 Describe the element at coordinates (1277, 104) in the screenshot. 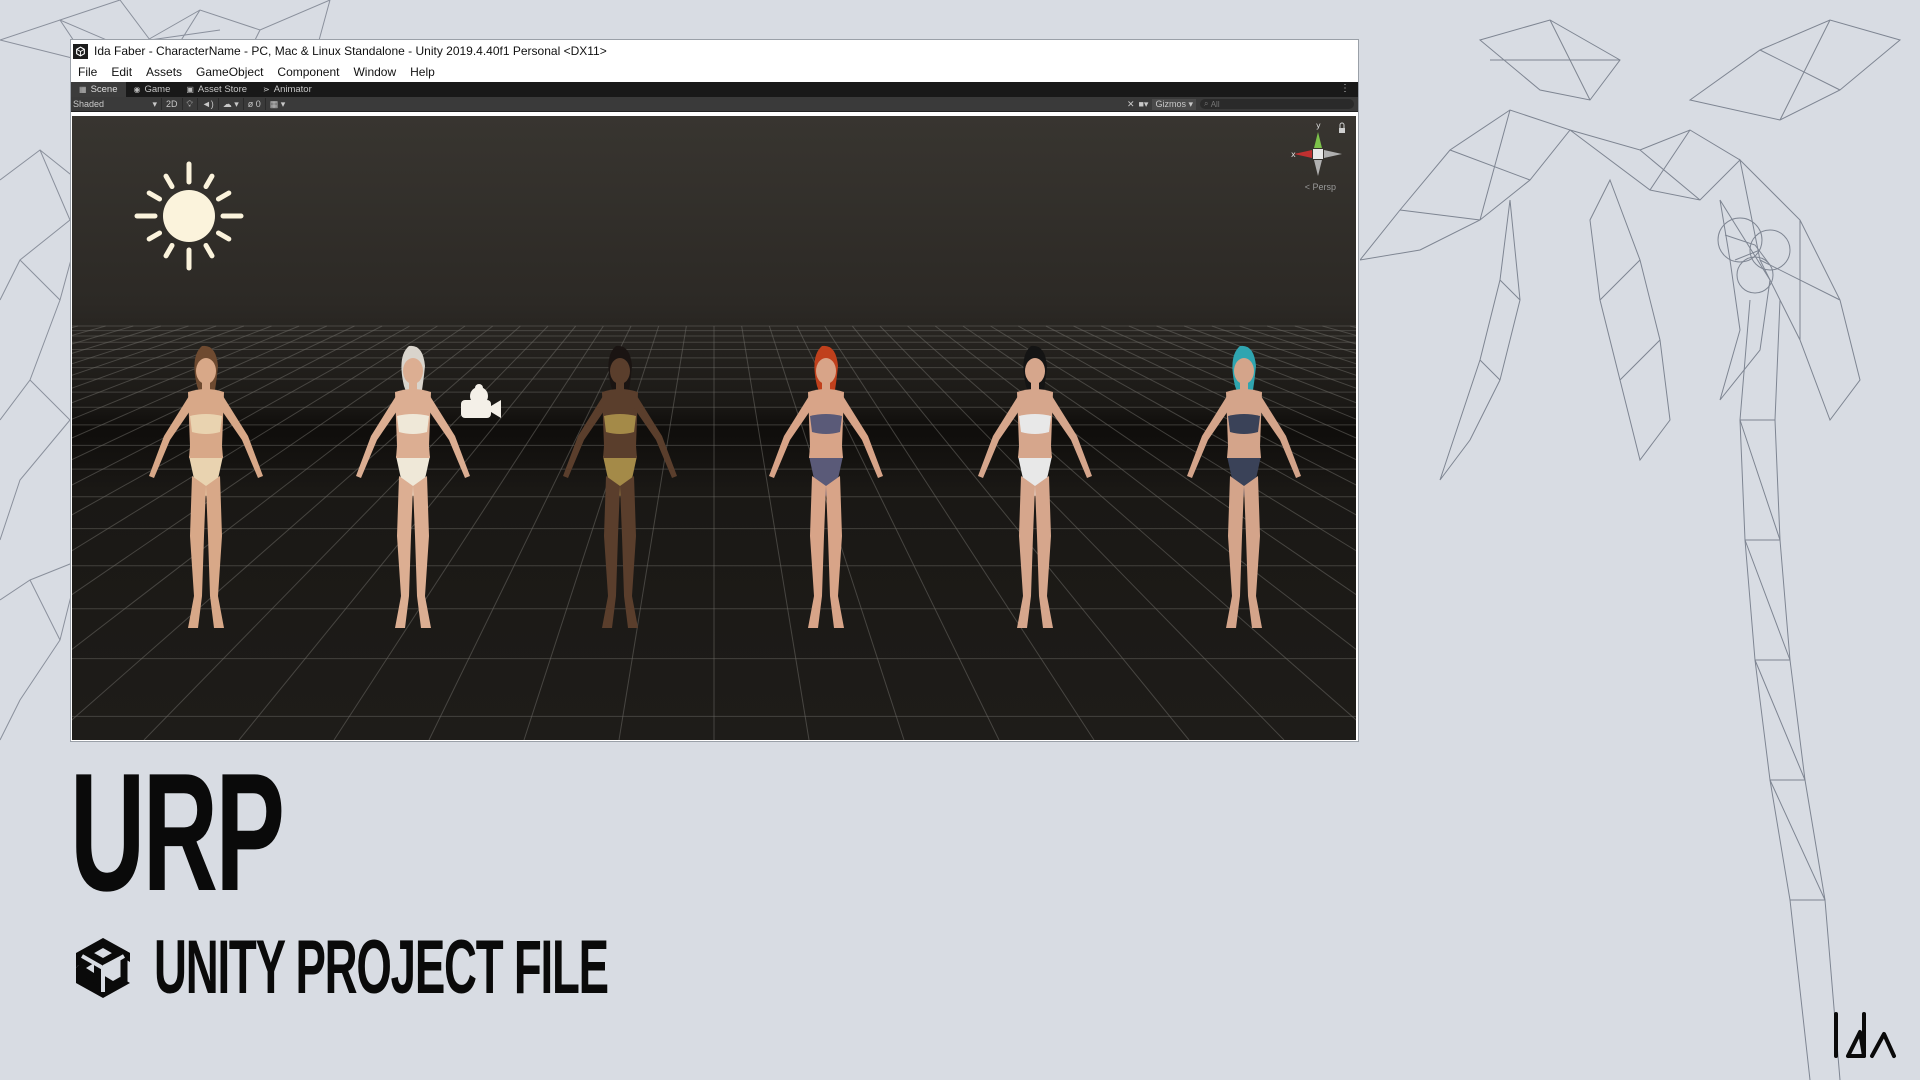

I see `scene-search-input: ⌕ All` at that location.